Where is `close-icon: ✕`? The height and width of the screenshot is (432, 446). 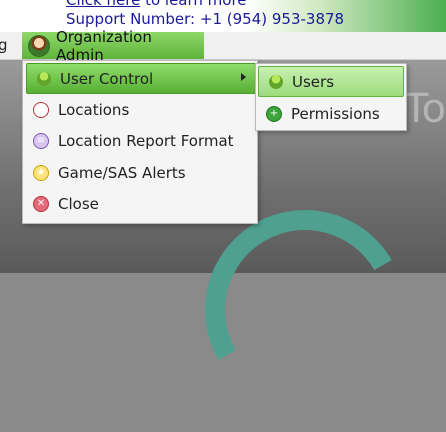 close-icon: ✕ is located at coordinates (41, 203).